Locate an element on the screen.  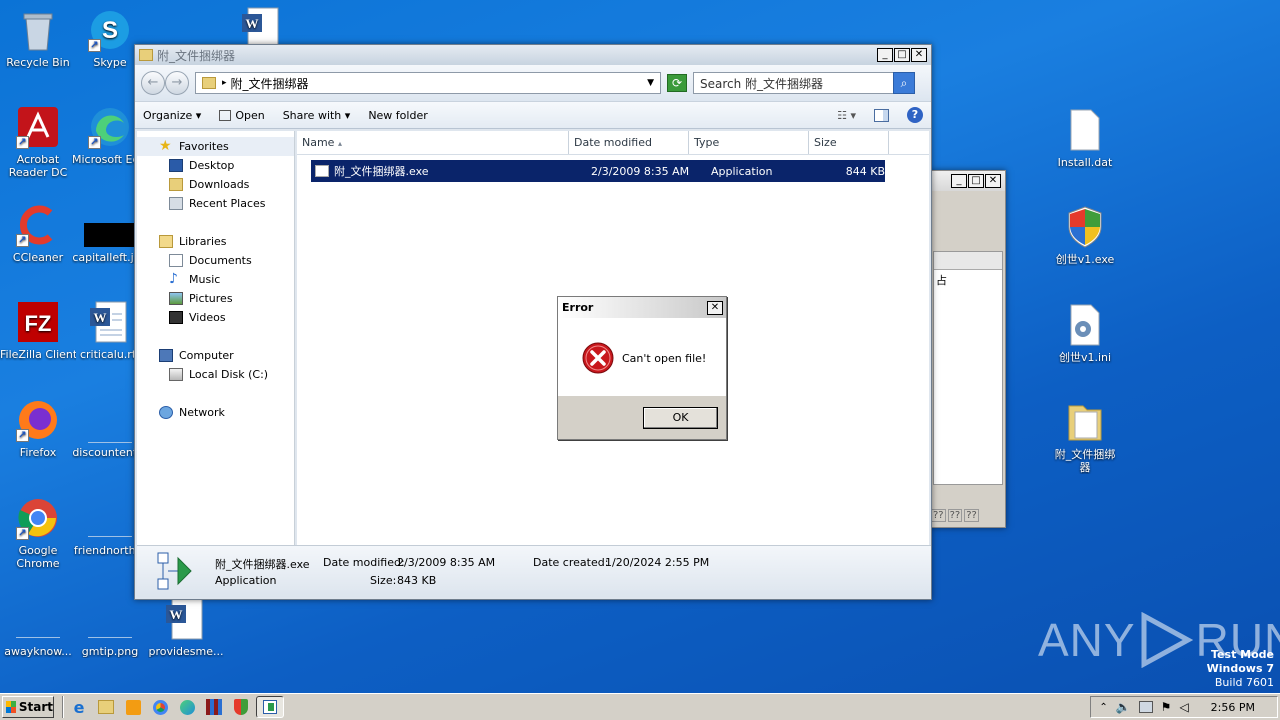
desktop-icon-chrome: ↗ Google Chrome is located at coordinates (38, 533).